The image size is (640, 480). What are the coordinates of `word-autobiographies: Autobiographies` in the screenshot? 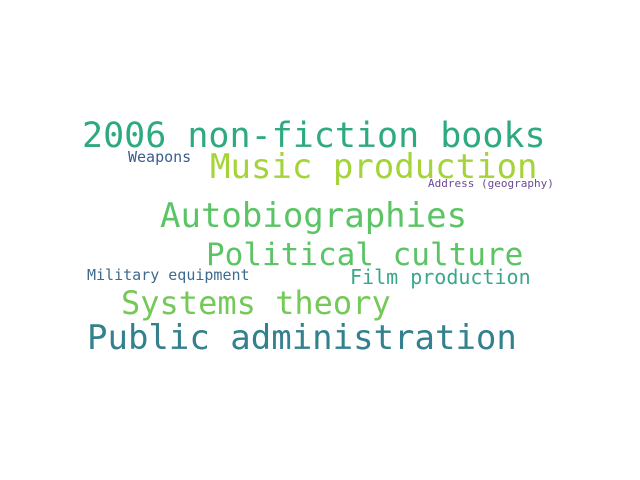 It's located at (314, 216).